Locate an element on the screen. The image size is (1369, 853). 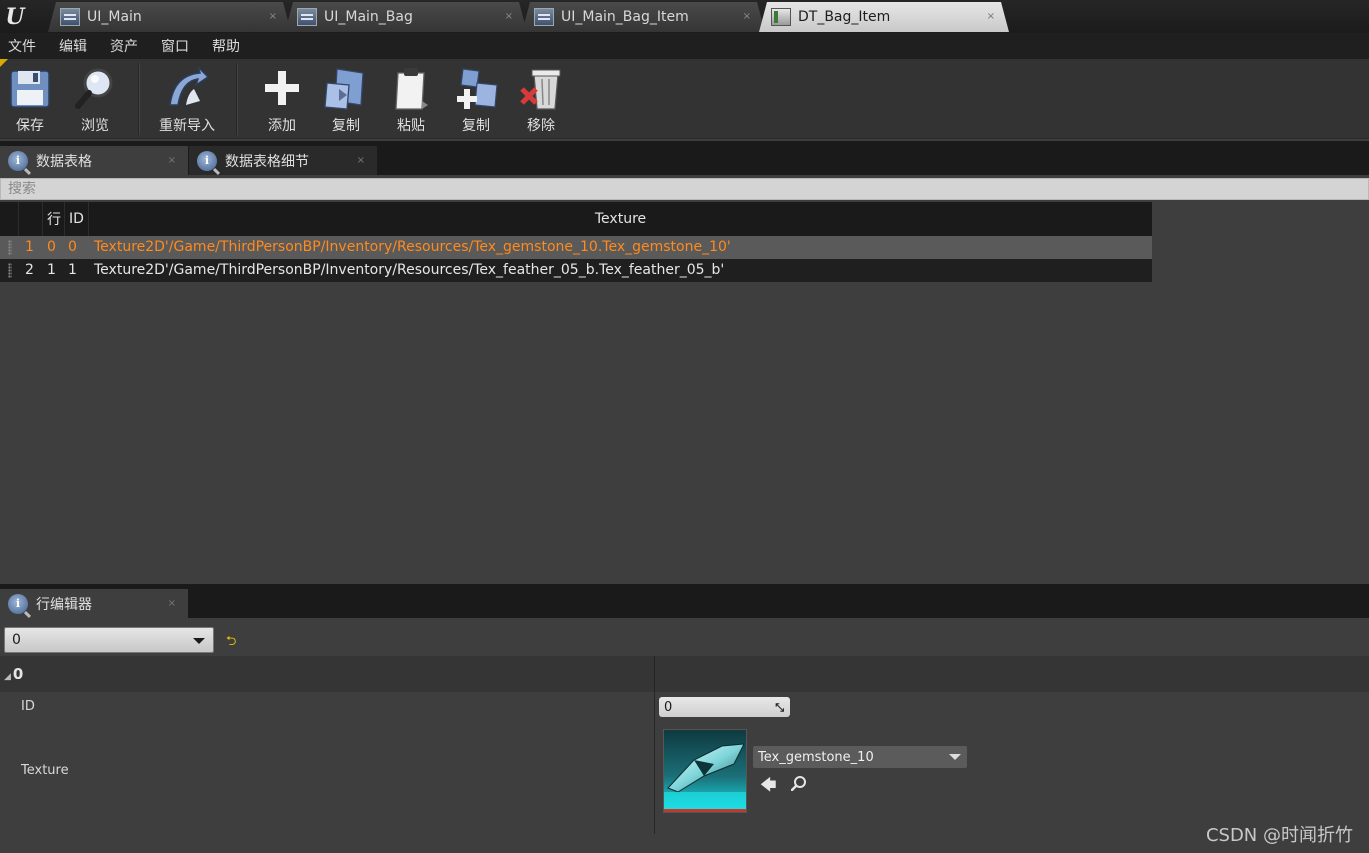
id-number-field: 0 ⤡ is located at coordinates (724, 707).